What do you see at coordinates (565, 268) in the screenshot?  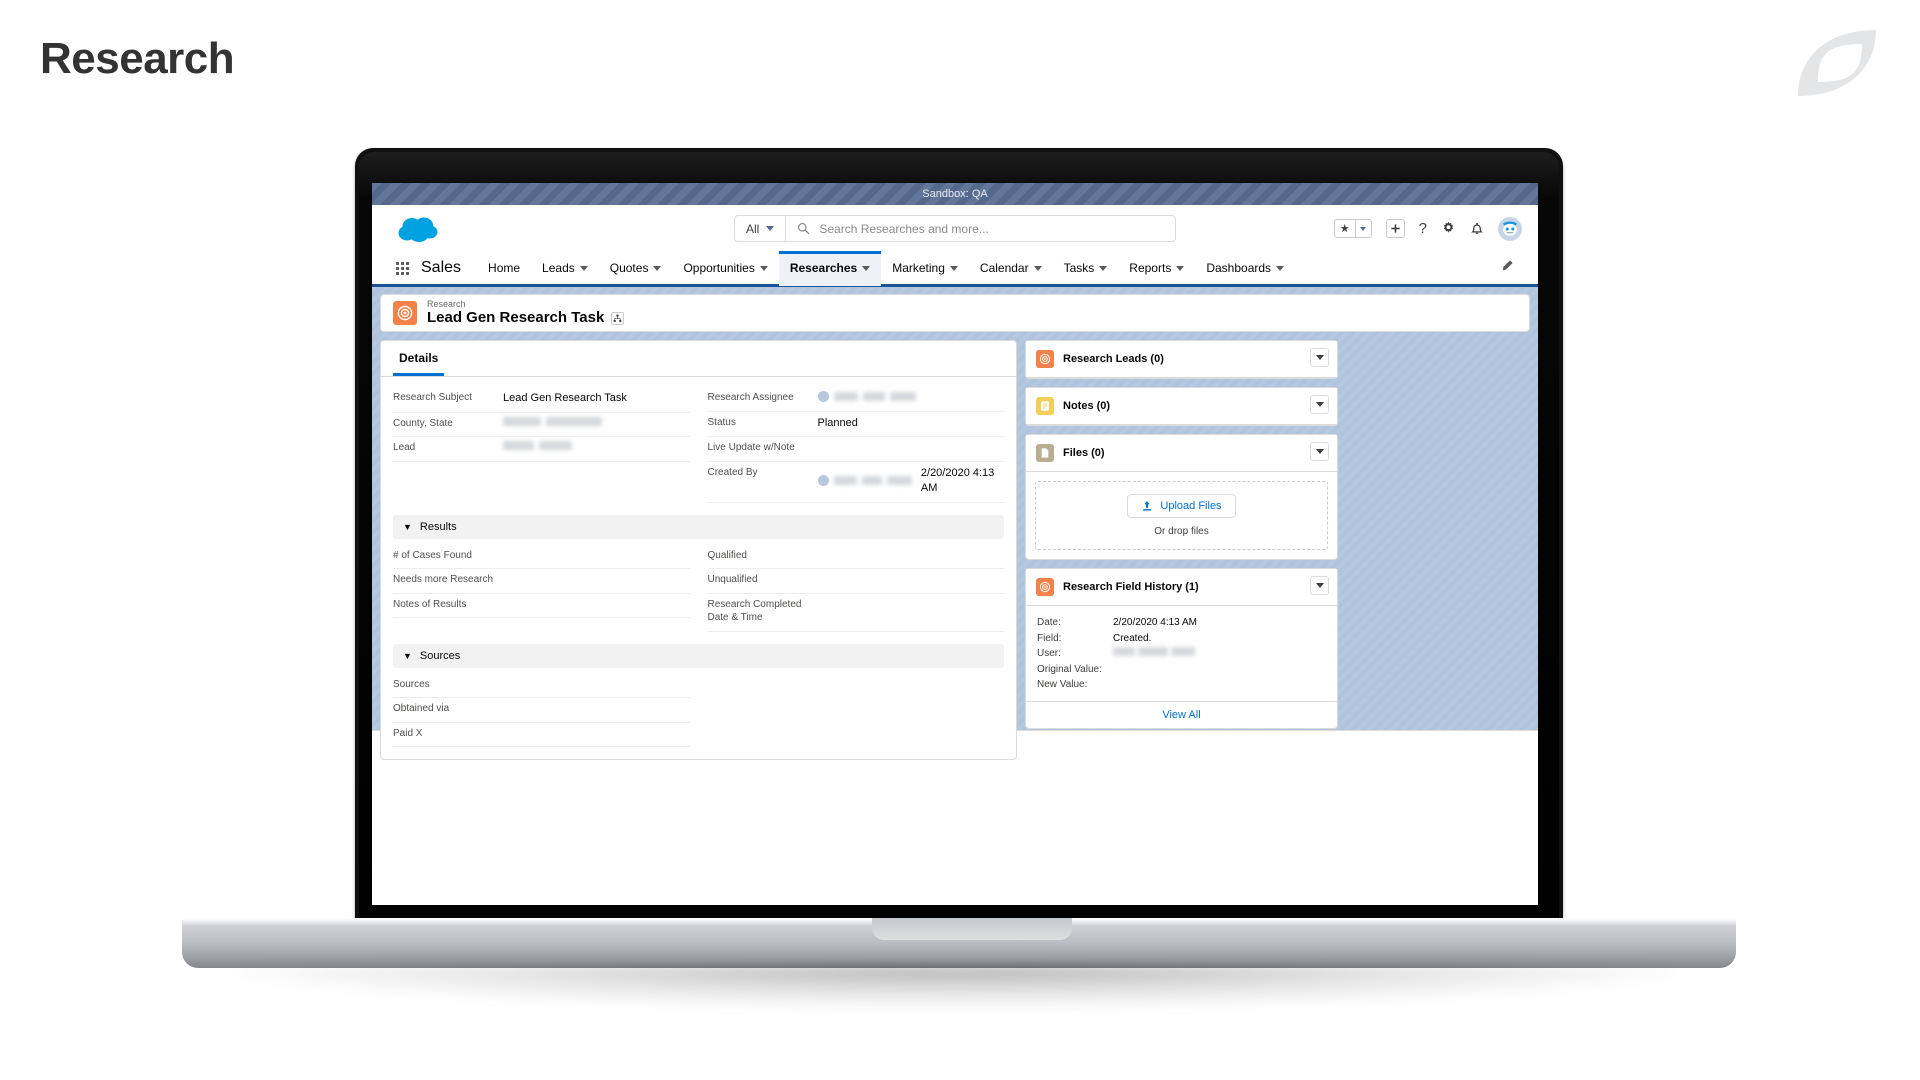 I see `nav-item-leads: Leads` at bounding box center [565, 268].